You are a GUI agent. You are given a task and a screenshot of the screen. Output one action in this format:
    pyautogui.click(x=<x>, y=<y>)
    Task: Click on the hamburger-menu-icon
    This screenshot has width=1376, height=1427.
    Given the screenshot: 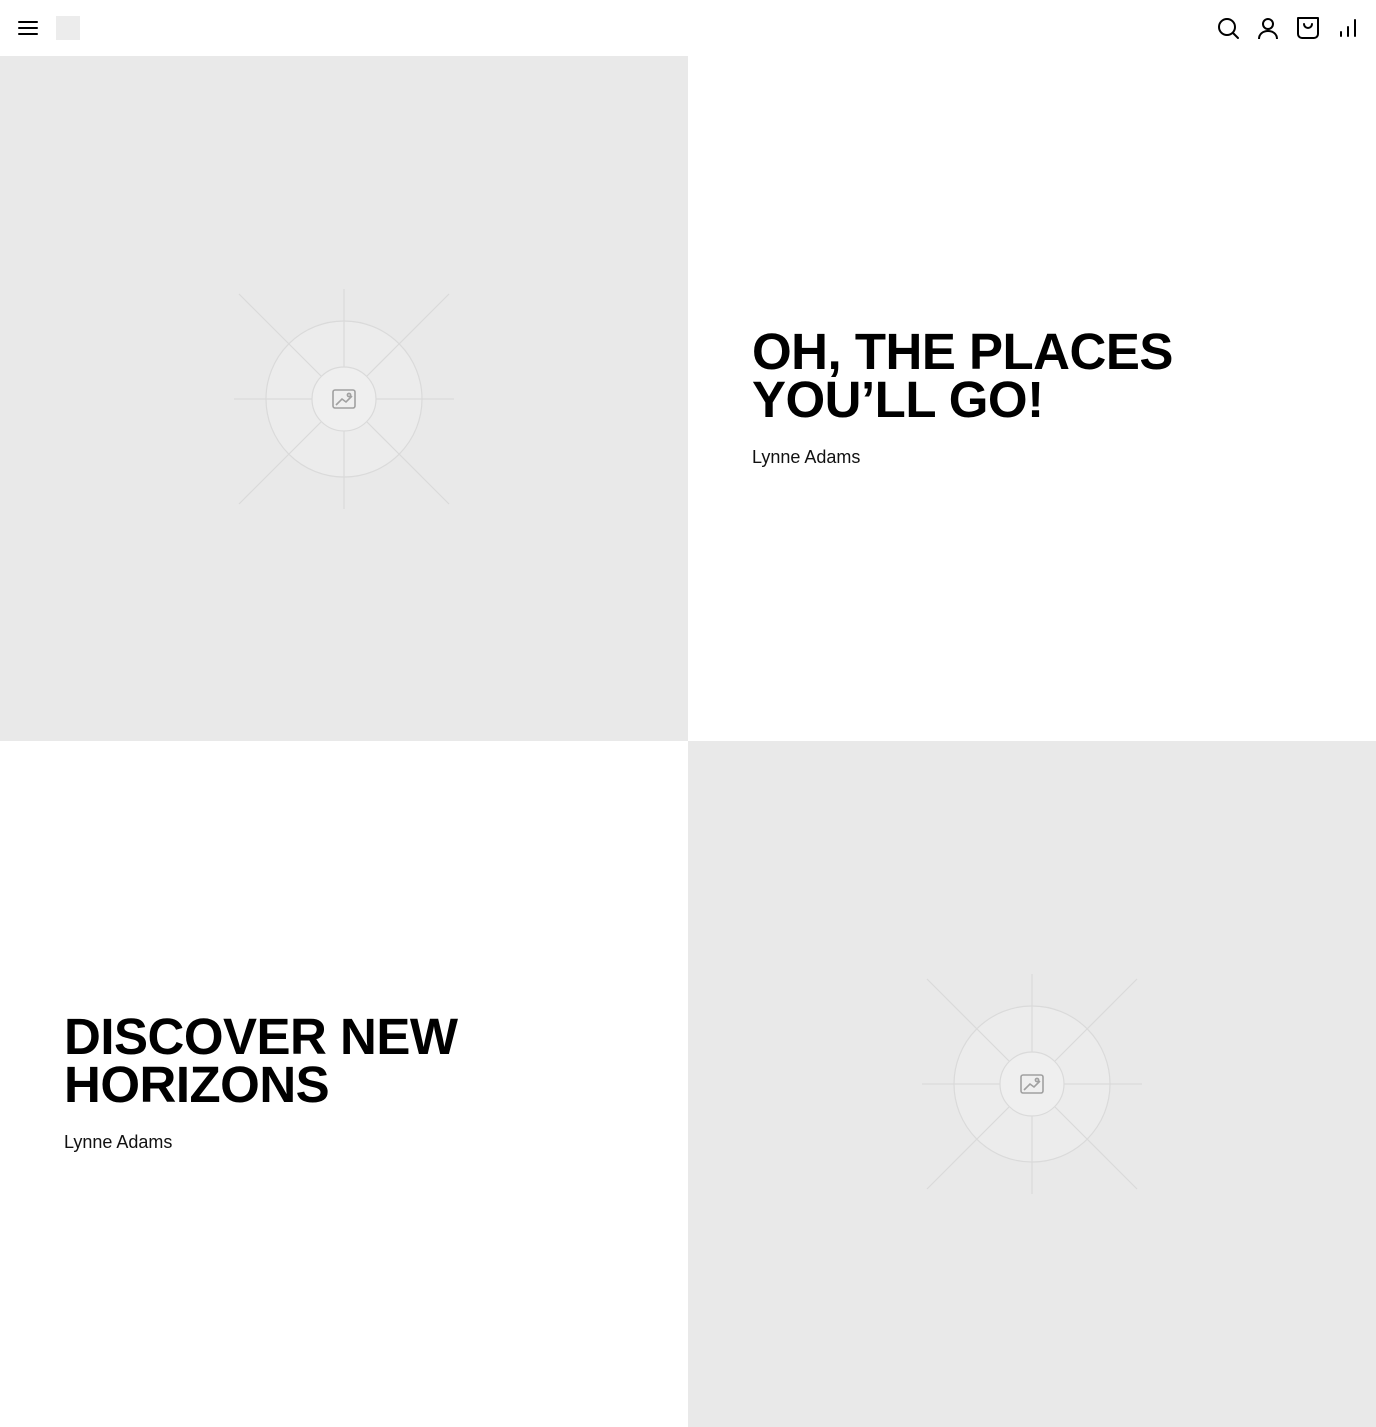 What is the action you would take?
    pyautogui.click(x=28, y=28)
    